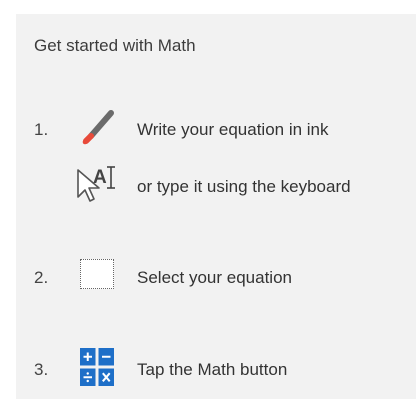 The width and height of the screenshot is (416, 399). What do you see at coordinates (233, 129) in the screenshot?
I see `step-1-ink-text: Write your equation in ink` at bounding box center [233, 129].